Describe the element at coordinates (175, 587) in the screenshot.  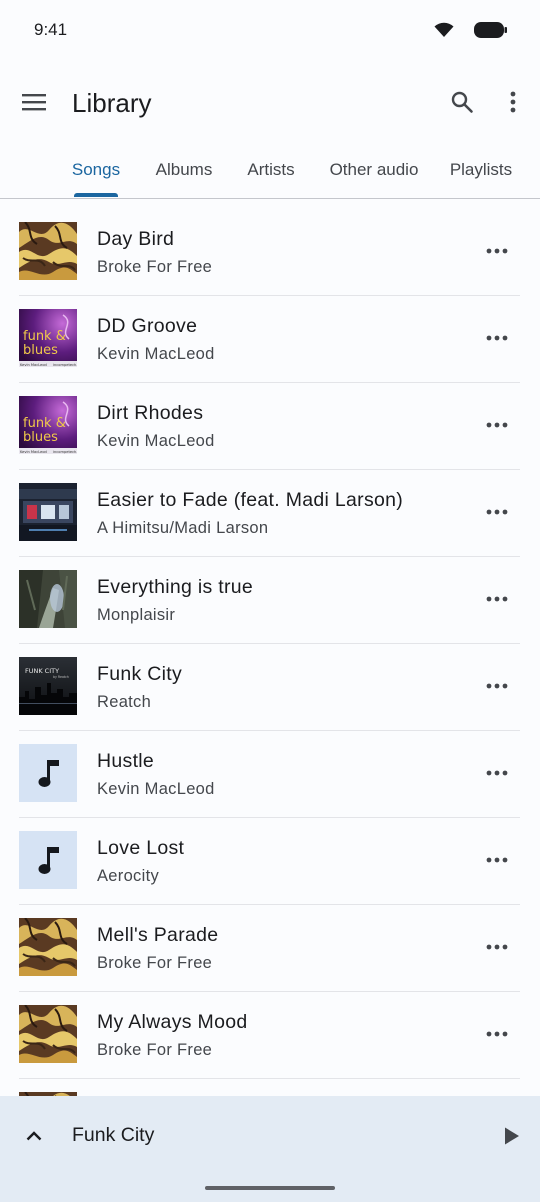
I see `song-title: Everything is true` at that location.